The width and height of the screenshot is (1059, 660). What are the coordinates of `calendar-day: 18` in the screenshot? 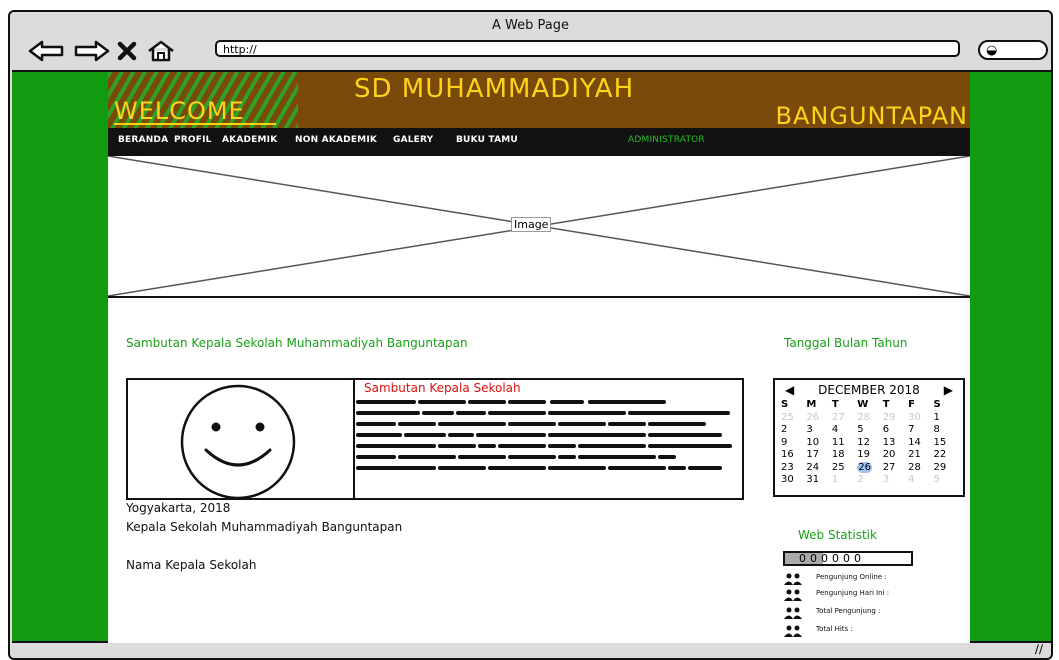 It's located at (844, 455).